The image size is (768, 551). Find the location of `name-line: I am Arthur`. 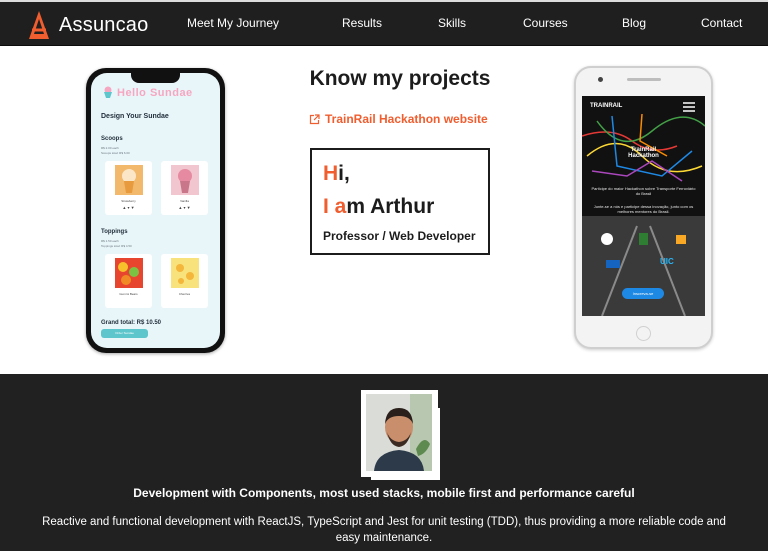

name-line: I am Arthur is located at coordinates (379, 206).